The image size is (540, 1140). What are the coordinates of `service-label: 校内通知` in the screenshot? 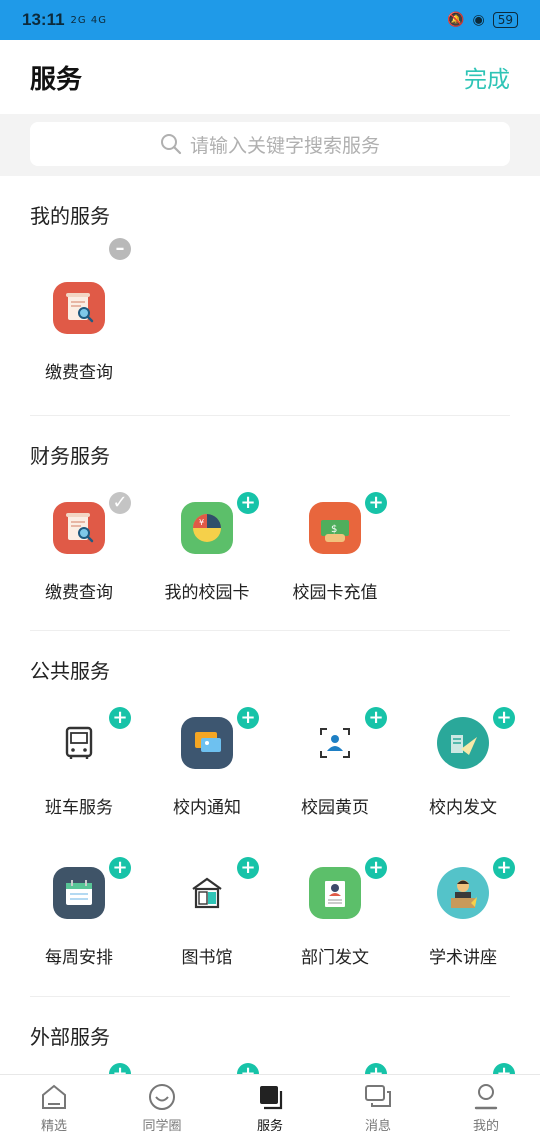 It's located at (207, 808).